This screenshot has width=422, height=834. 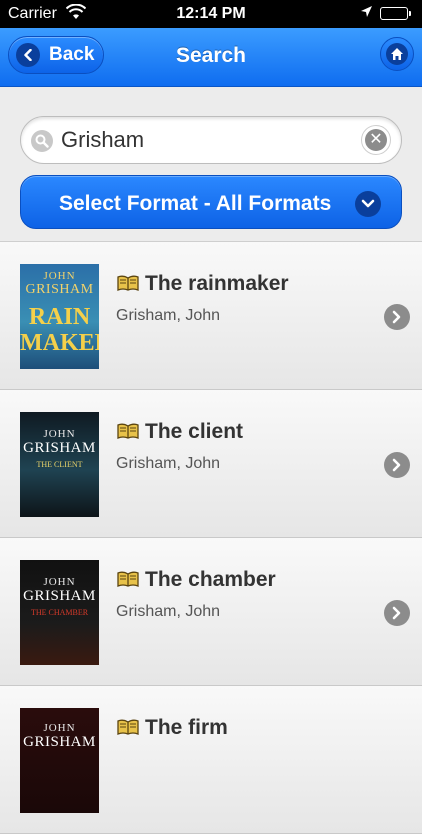 I want to click on result-title: The rainmaker, so click(x=217, y=283).